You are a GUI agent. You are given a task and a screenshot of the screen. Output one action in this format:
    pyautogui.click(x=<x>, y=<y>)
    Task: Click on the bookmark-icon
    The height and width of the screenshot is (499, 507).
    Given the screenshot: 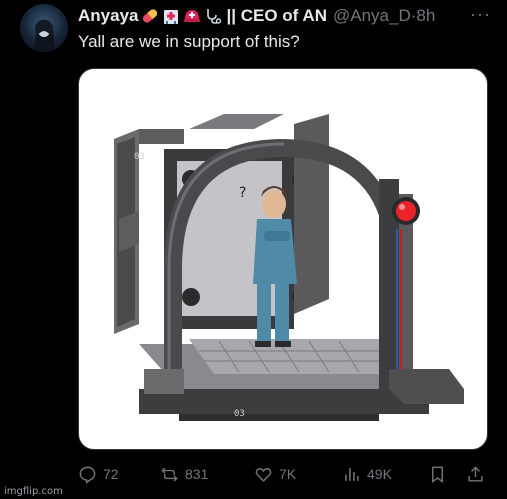 What is the action you would take?
    pyautogui.click(x=437, y=474)
    